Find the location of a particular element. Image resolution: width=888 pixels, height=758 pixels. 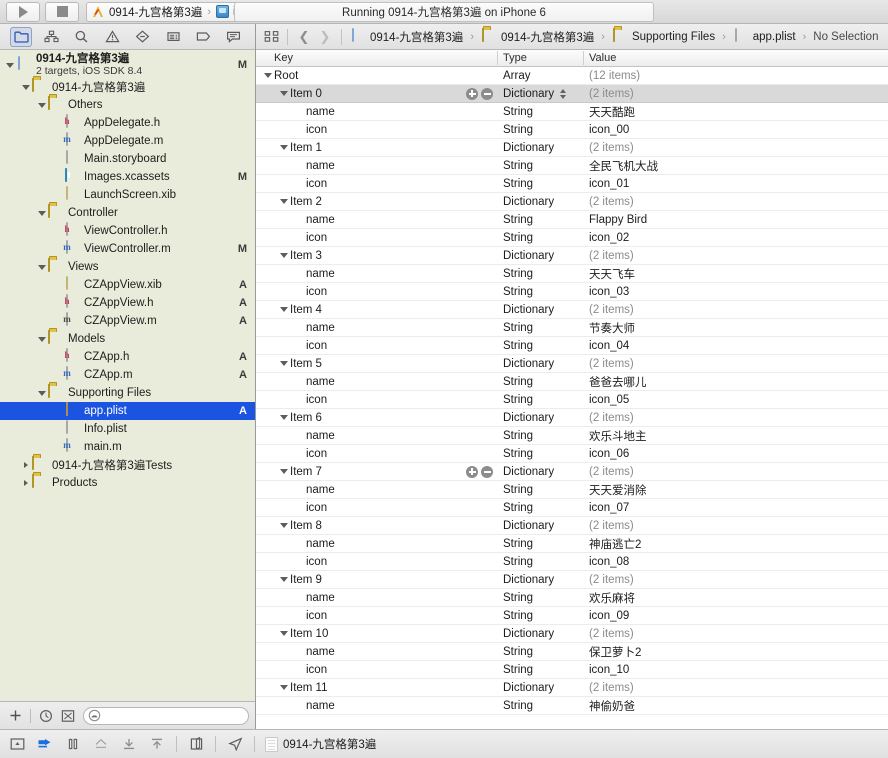

plist-row: Item 3 Dictionary (2 items) is located at coordinates (572, 256).